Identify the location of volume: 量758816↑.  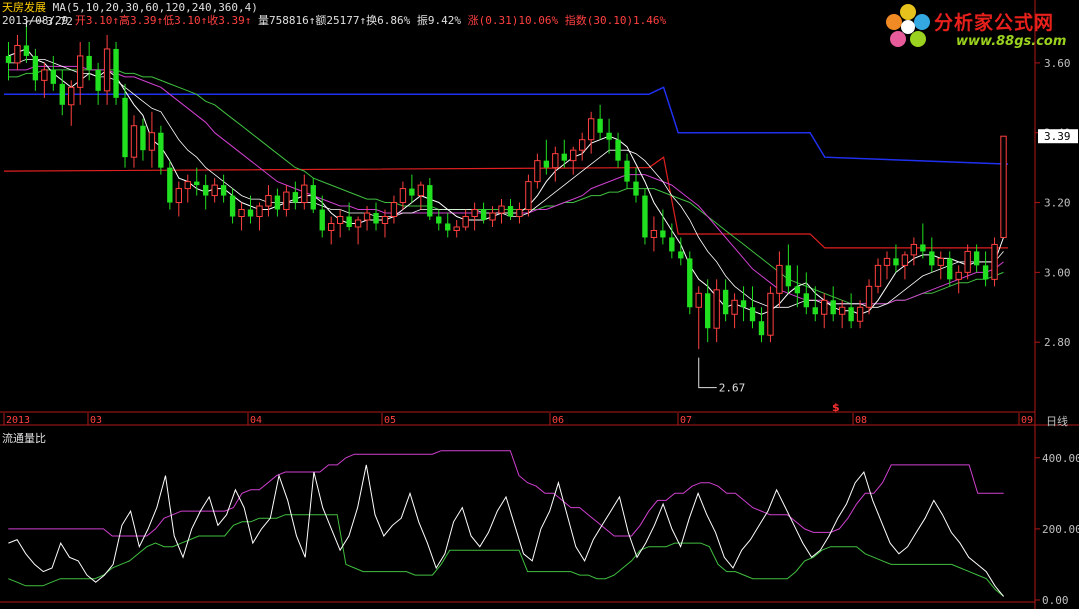
(286, 20).